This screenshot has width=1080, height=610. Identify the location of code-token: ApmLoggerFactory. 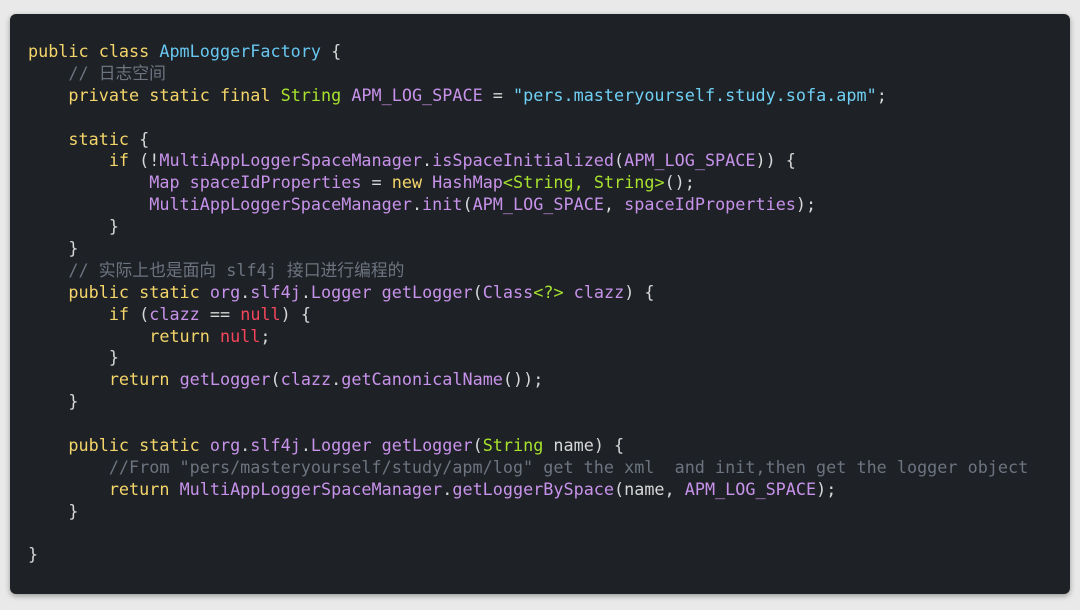
(240, 51).